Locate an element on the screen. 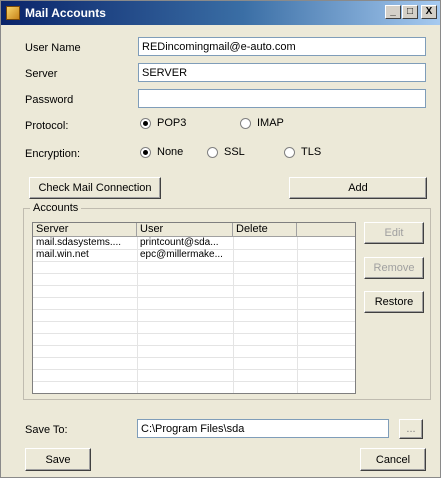 This screenshot has height=478, width=441. grid-divider is located at coordinates (355, 315).